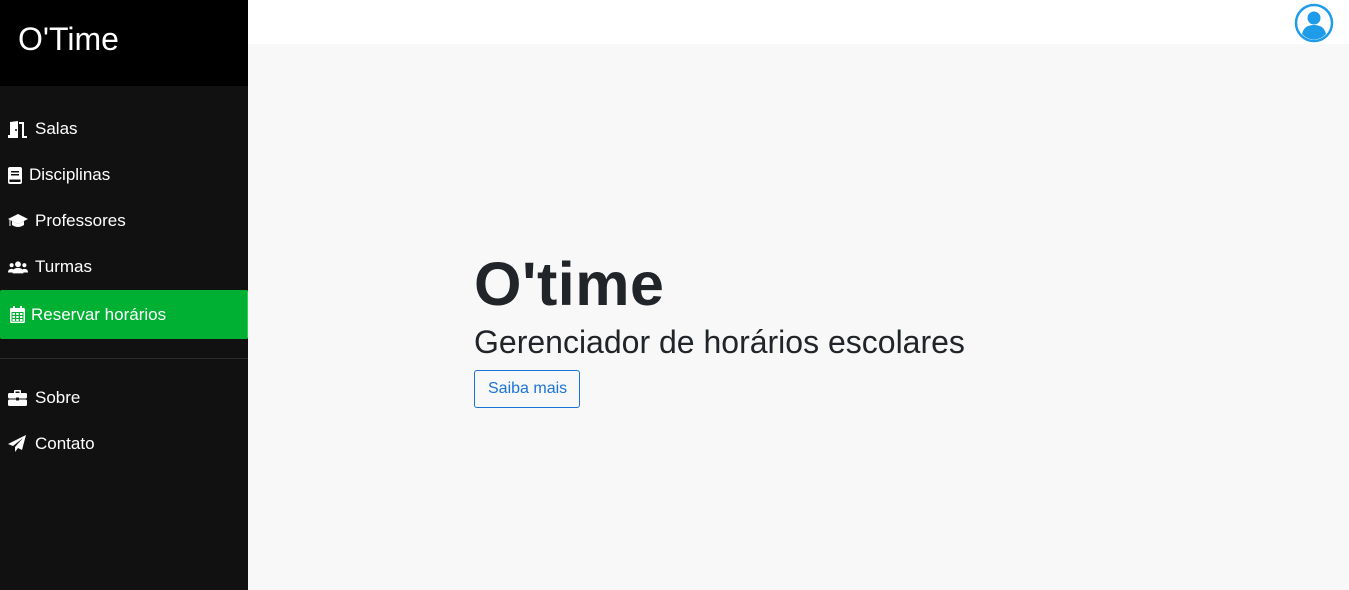 The width and height of the screenshot is (1349, 590). What do you see at coordinates (63, 266) in the screenshot?
I see `sidebar-item-label: Turmas` at bounding box center [63, 266].